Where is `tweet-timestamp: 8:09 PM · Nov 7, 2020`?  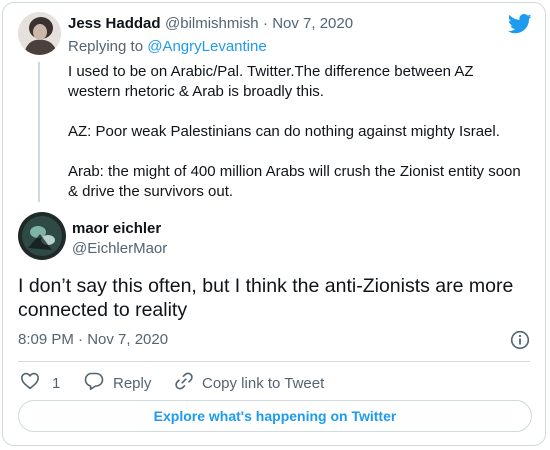 tweet-timestamp: 8:09 PM · Nov 7, 2020 is located at coordinates (93, 339).